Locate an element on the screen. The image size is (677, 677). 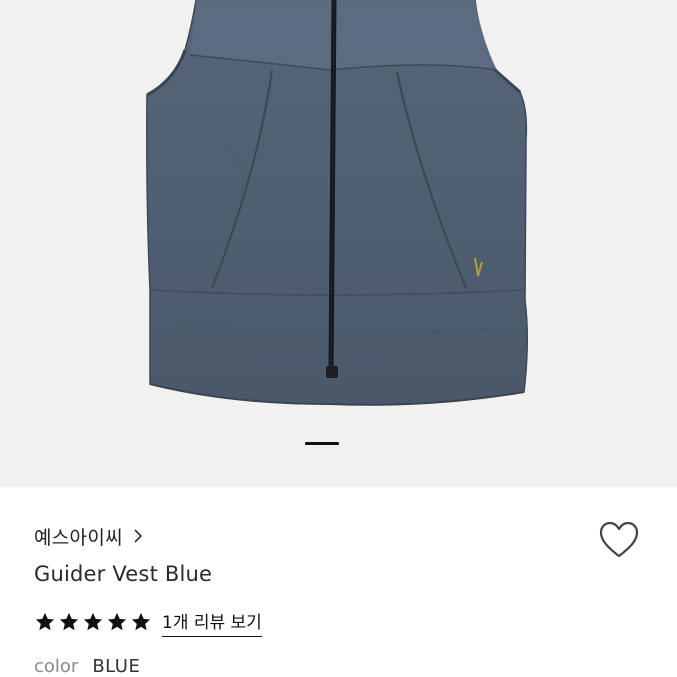
color-value: BLUE is located at coordinates (116, 666).